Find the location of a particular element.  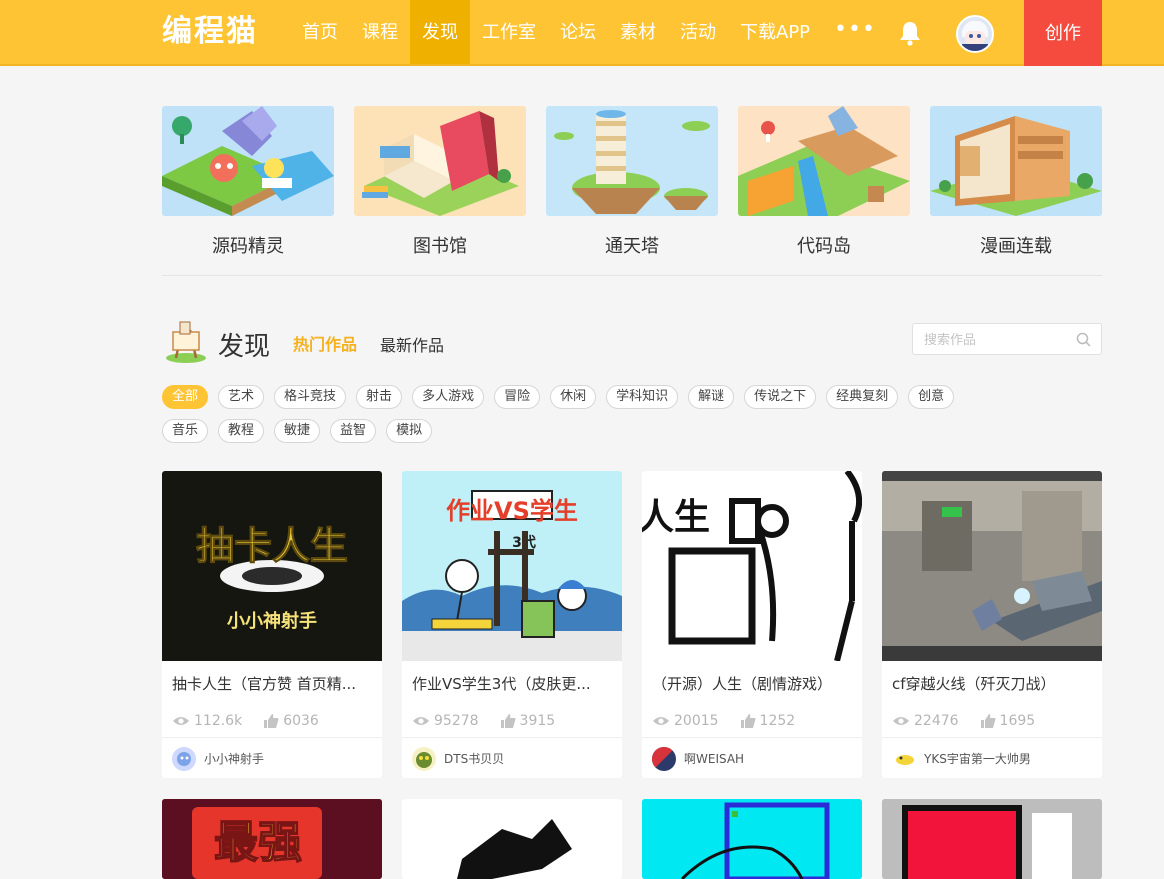

feature-label: 代码岛 is located at coordinates (824, 246).